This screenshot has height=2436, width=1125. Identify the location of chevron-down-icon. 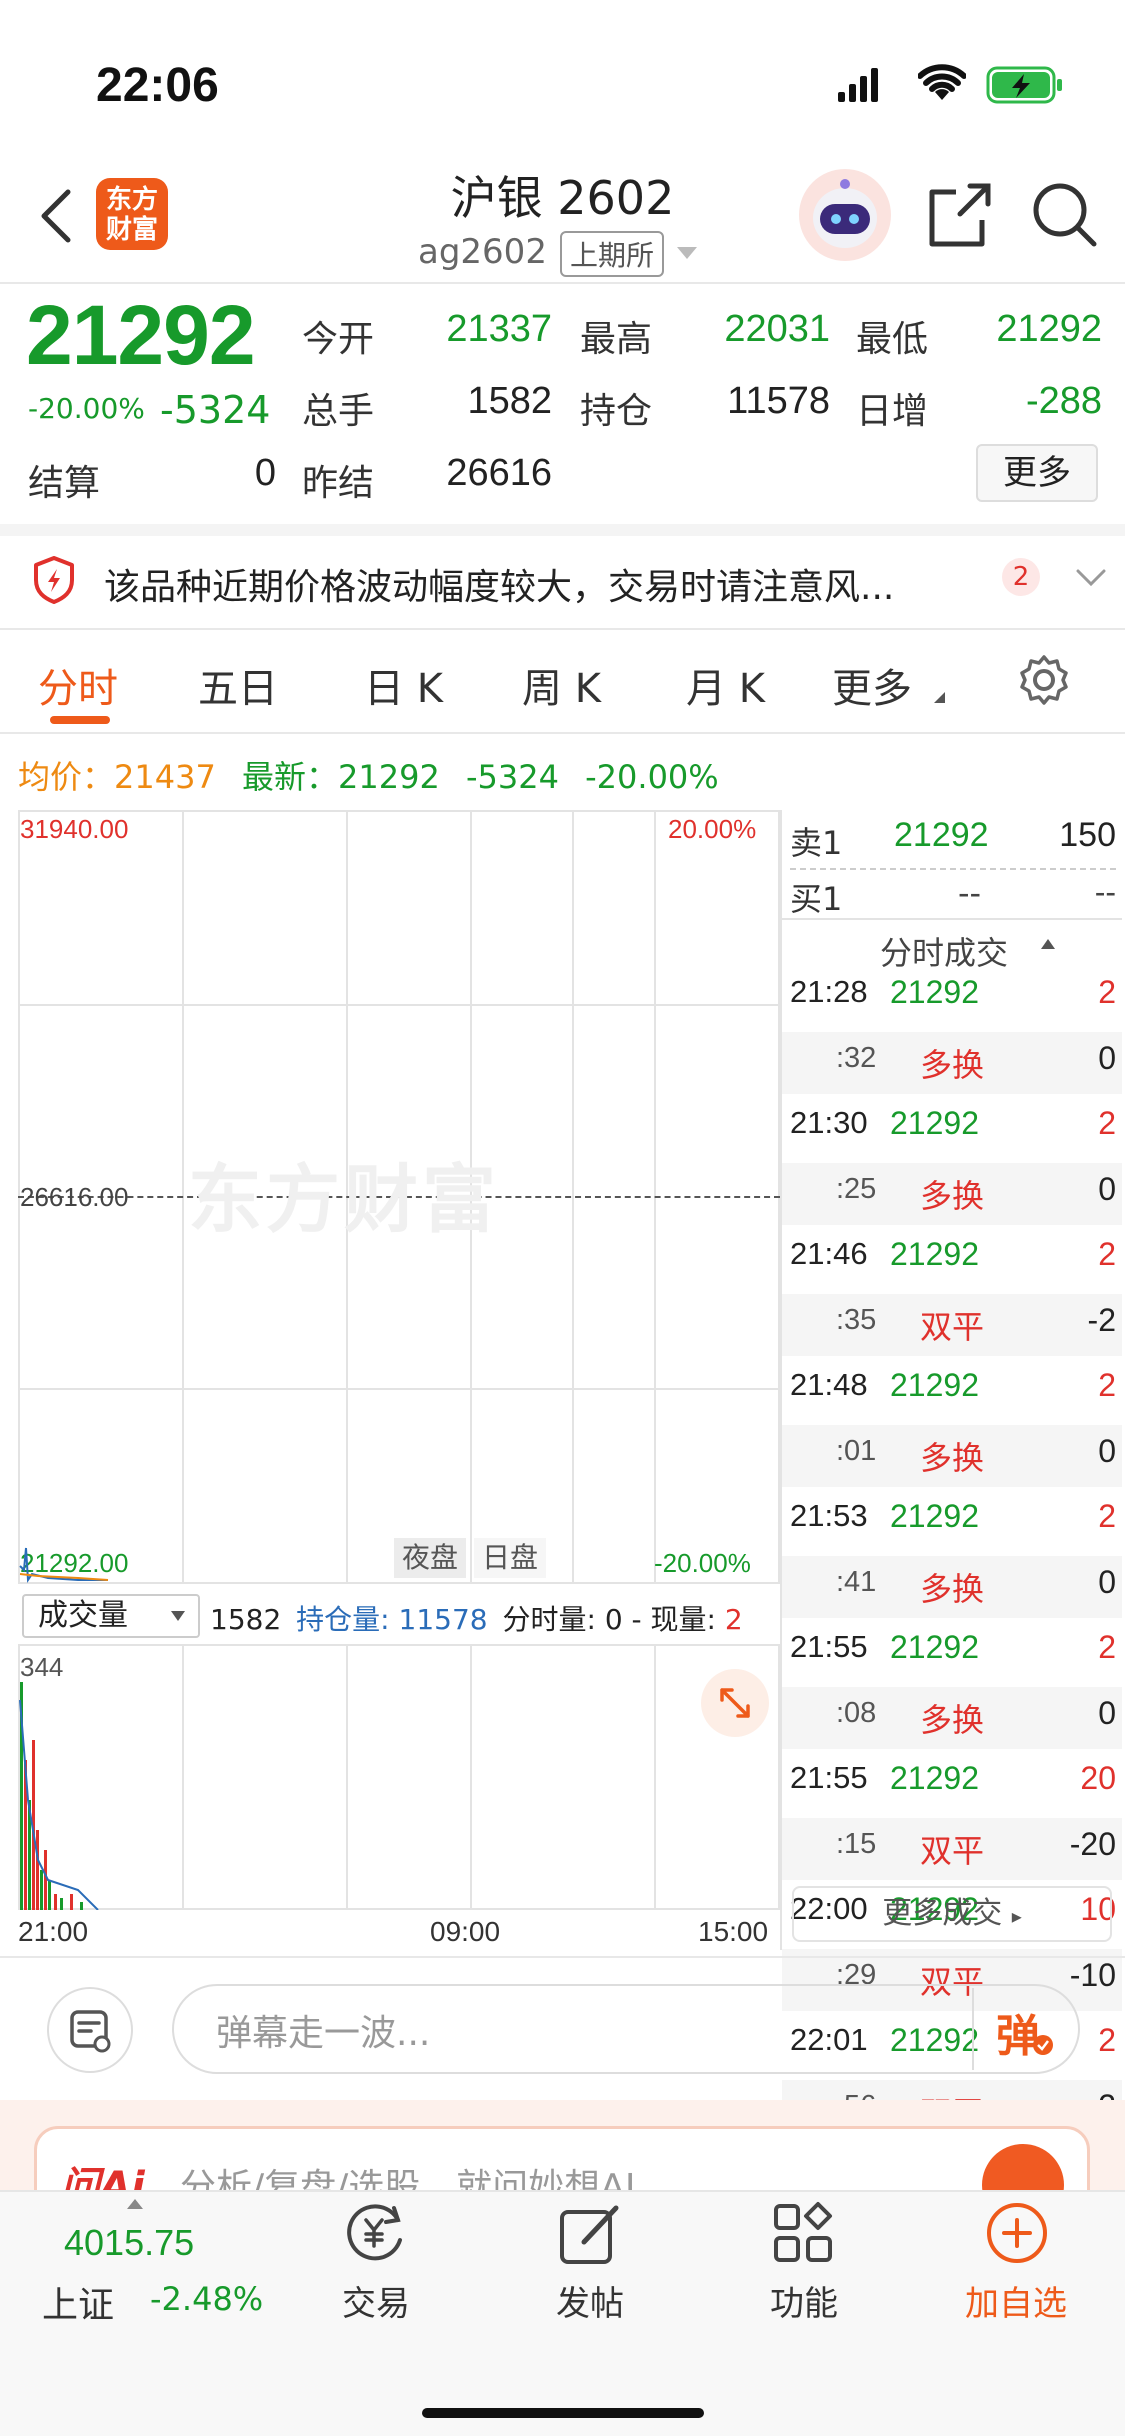
(1091, 578).